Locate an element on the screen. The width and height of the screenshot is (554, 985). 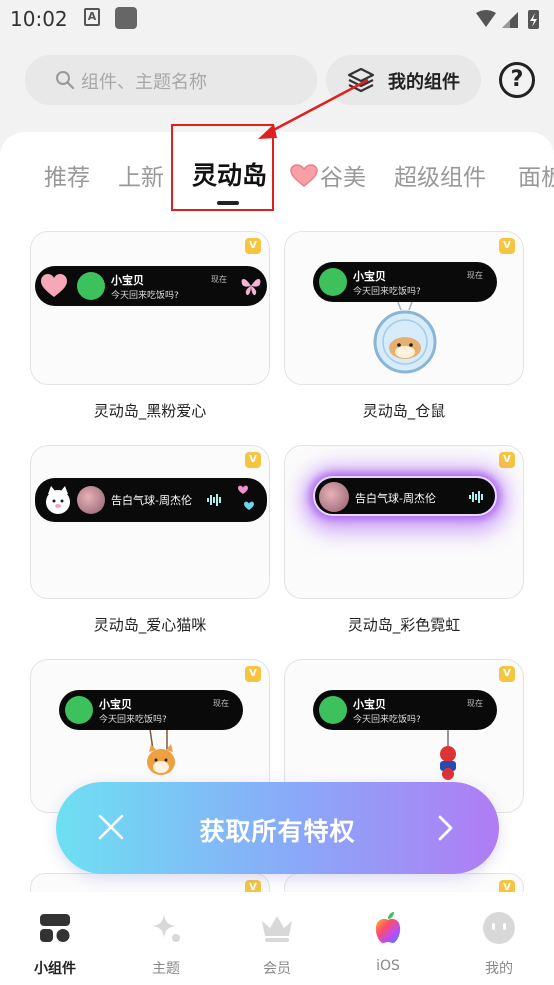
widget-card-hamster: V 小宝贝 今天回来吃饭吗? 现在 is located at coordinates (404, 308).